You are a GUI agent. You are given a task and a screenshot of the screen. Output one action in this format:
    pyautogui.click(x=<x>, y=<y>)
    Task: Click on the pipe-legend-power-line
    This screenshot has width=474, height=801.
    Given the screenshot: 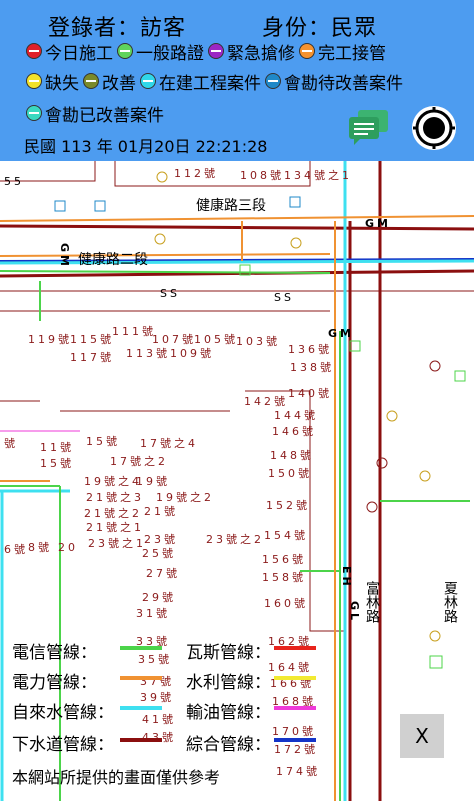 What is the action you would take?
    pyautogui.click(x=141, y=678)
    